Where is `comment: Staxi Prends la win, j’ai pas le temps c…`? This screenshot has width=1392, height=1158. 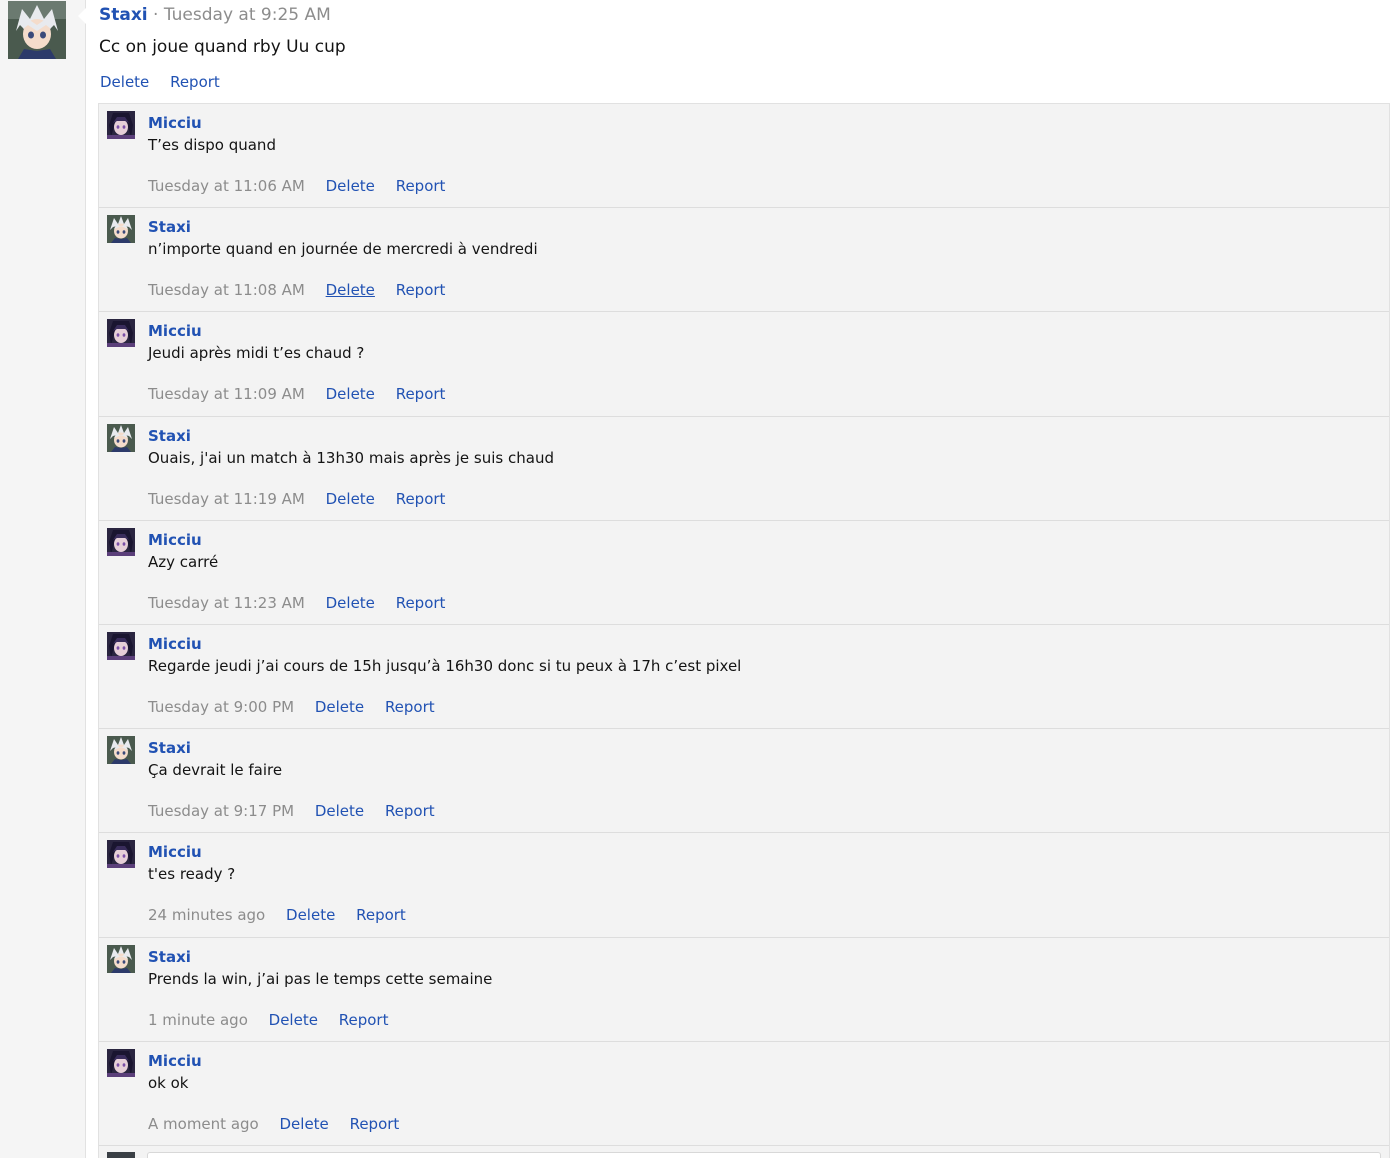
comment: Staxi Prends la win, j’ai pas le temps c… is located at coordinates (744, 990).